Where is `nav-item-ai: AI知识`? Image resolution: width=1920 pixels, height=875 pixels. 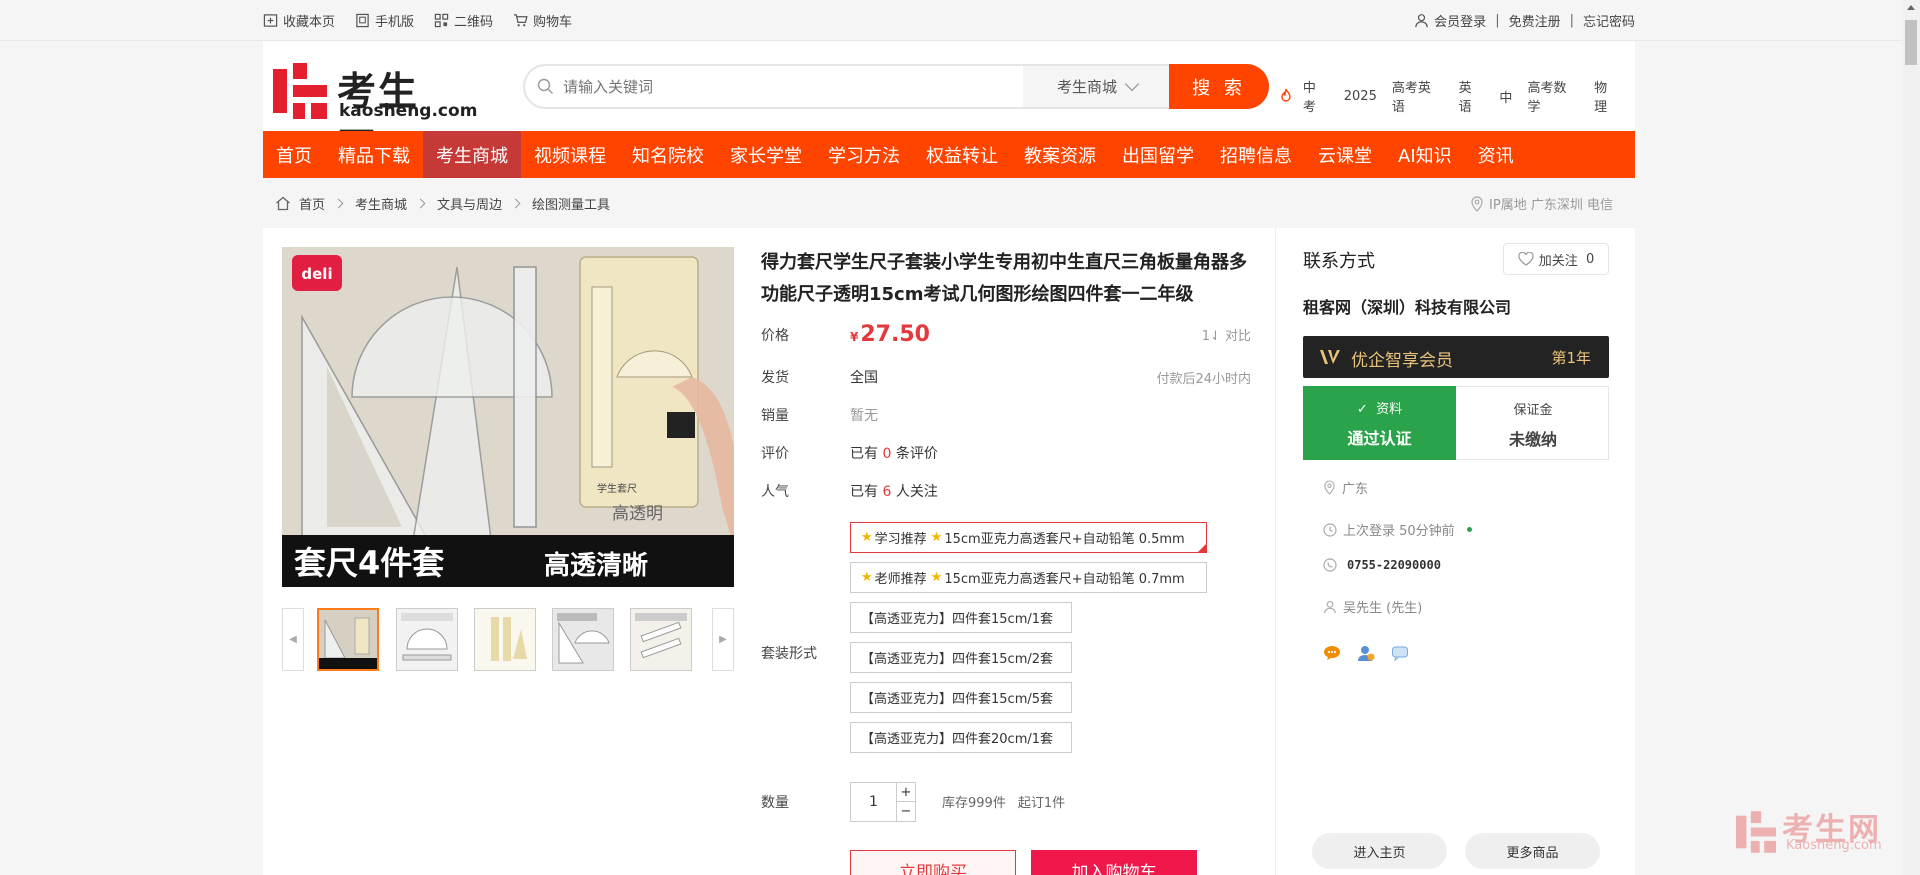 nav-item-ai: AI知识 is located at coordinates (1425, 154).